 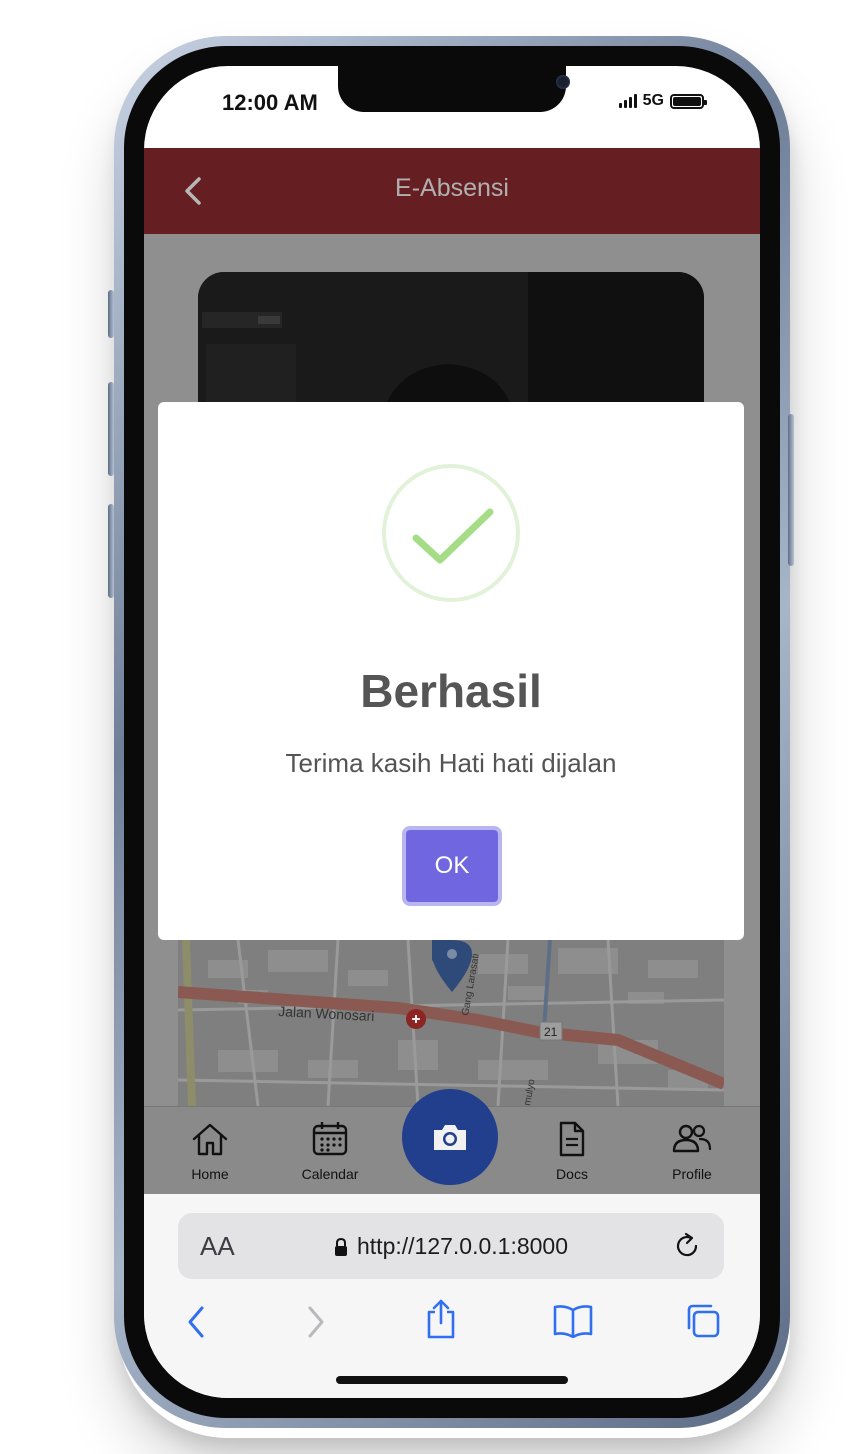 I want to click on tabs-icon, so click(x=703, y=1321).